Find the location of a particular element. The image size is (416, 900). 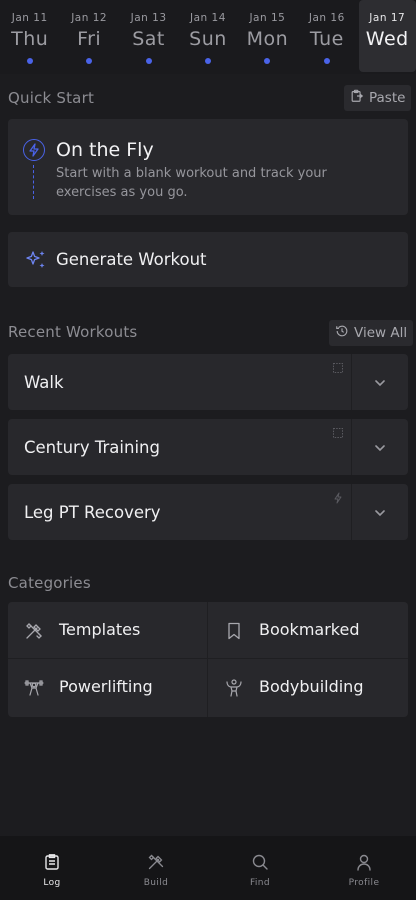

generate-workout-card: Generate Workout is located at coordinates (208, 259).